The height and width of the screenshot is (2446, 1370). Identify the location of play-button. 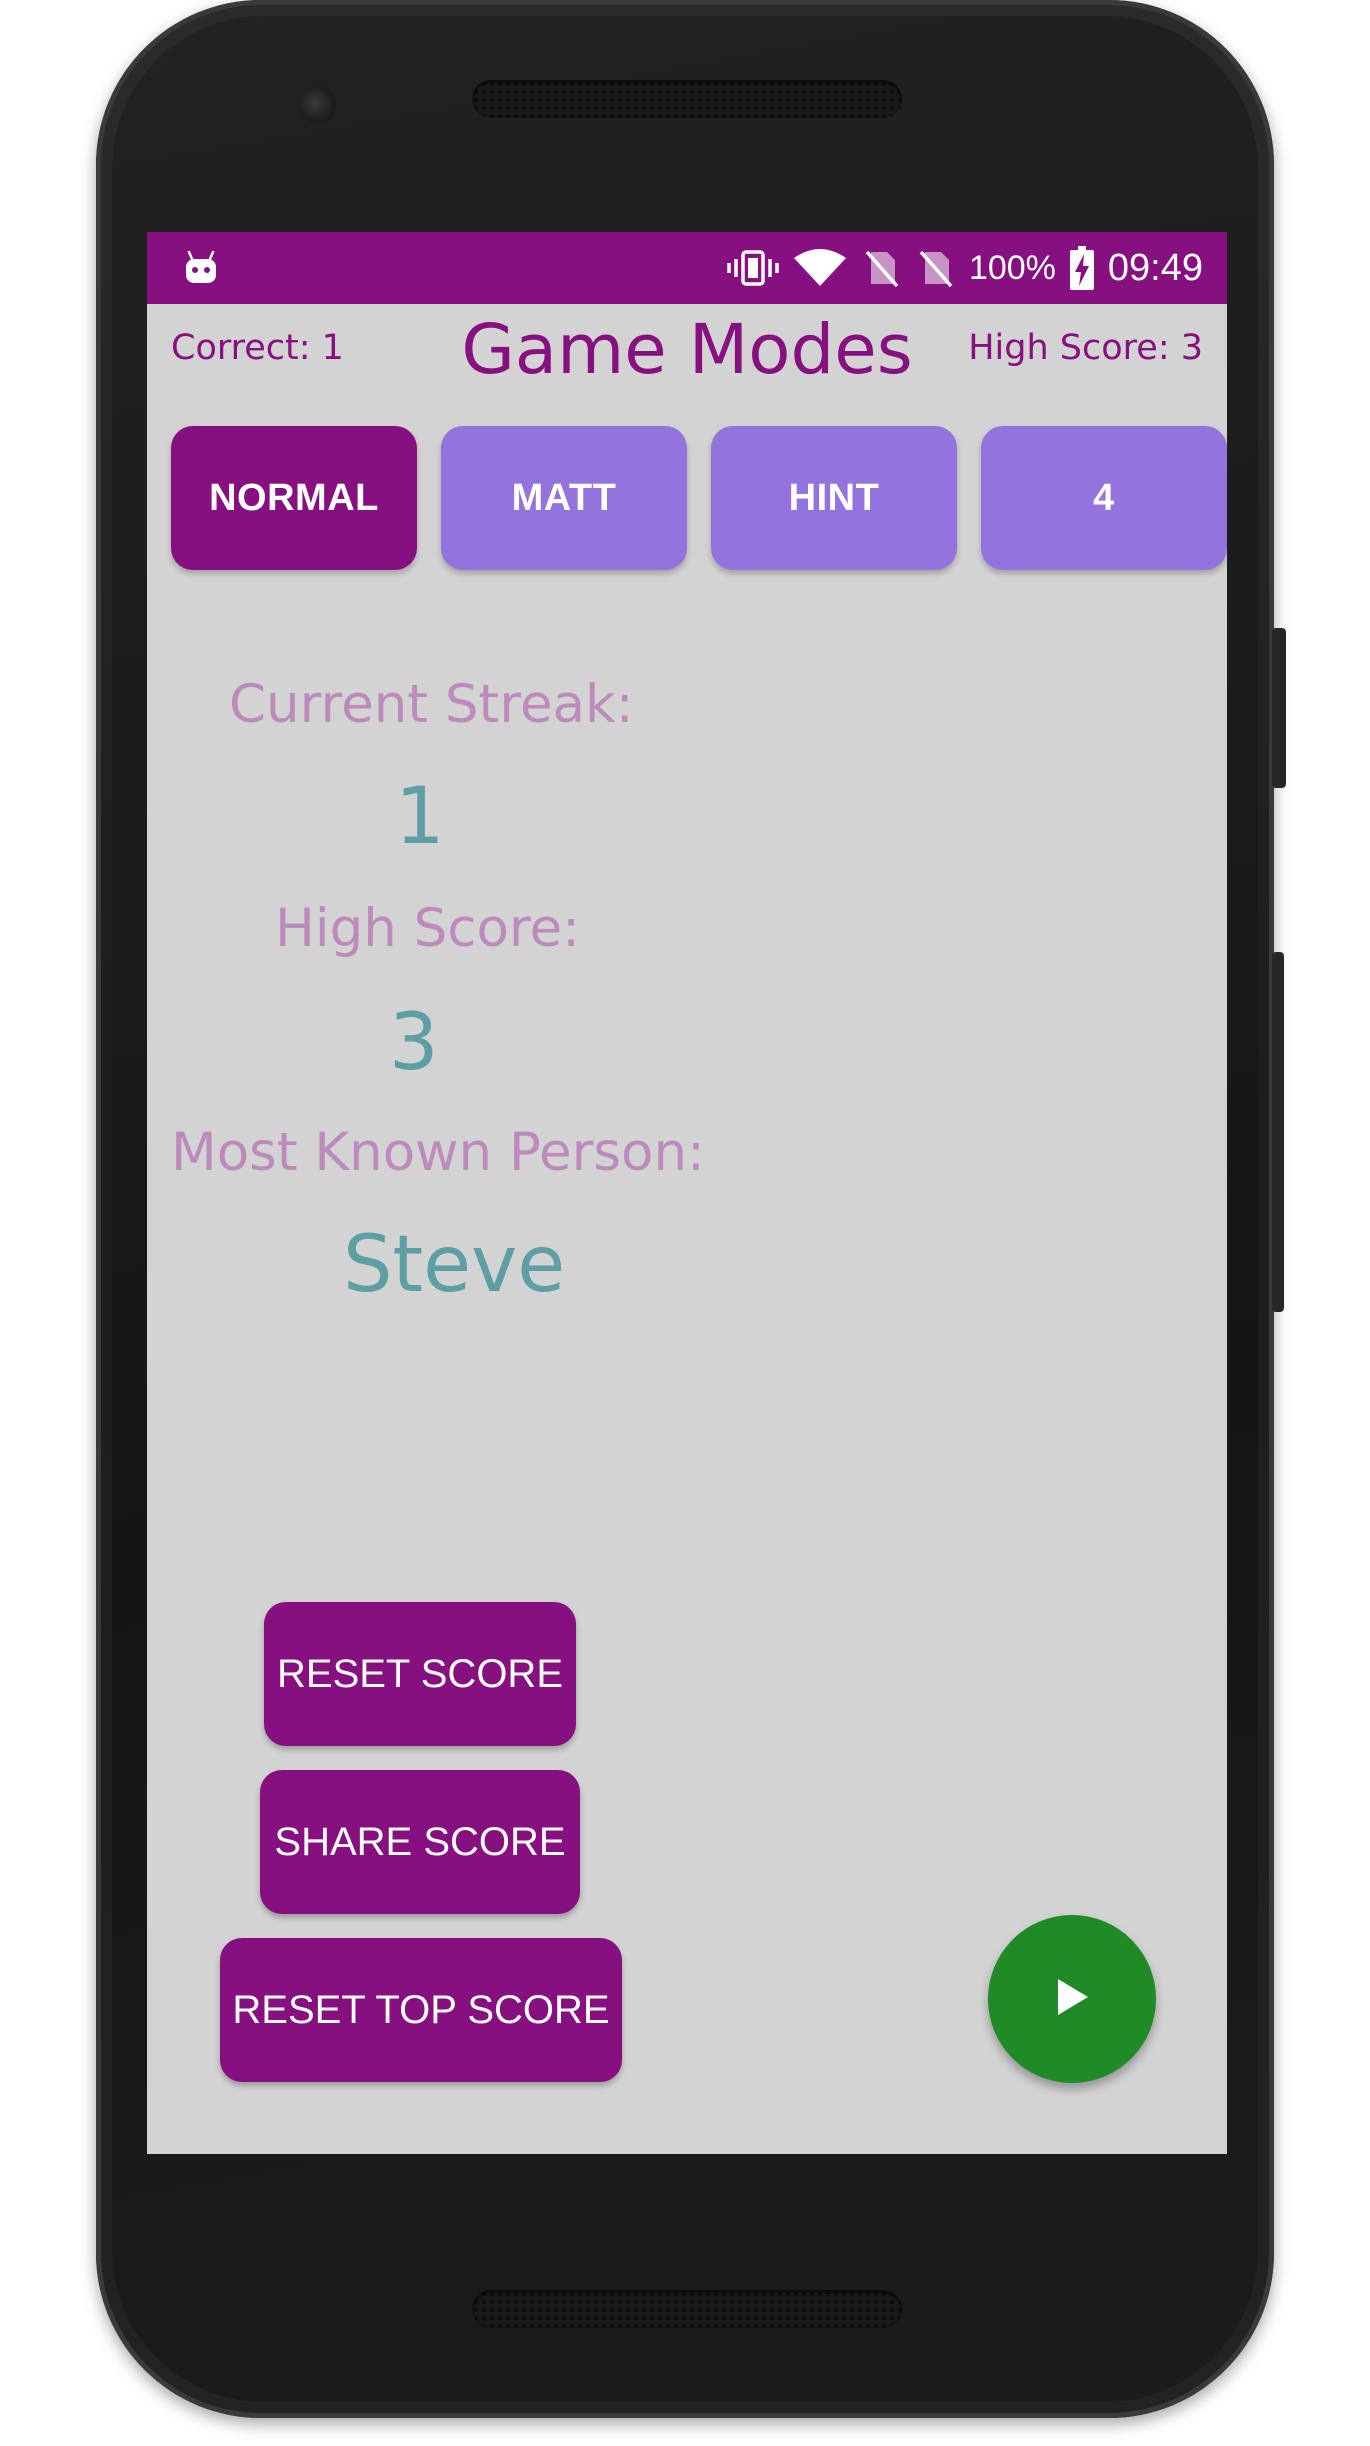
(1072, 1999).